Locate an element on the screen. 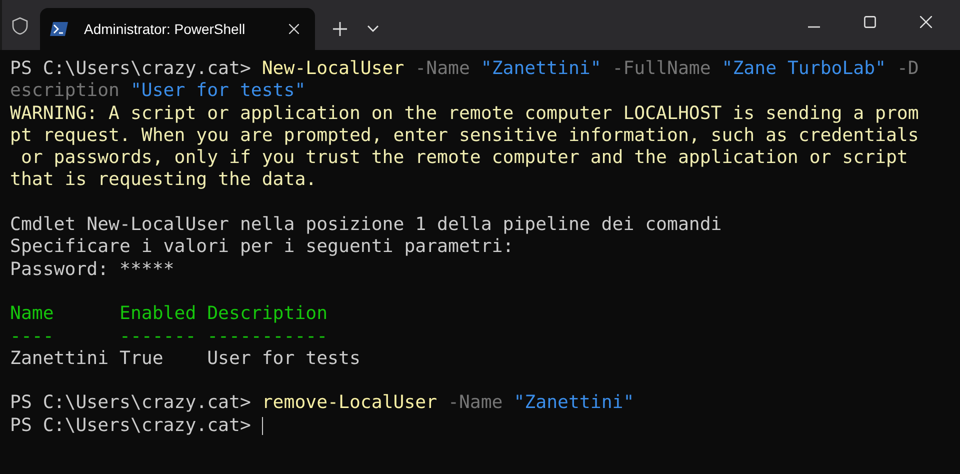 The width and height of the screenshot is (960, 474). command-text: remove-LocalUser is located at coordinates (350, 403).